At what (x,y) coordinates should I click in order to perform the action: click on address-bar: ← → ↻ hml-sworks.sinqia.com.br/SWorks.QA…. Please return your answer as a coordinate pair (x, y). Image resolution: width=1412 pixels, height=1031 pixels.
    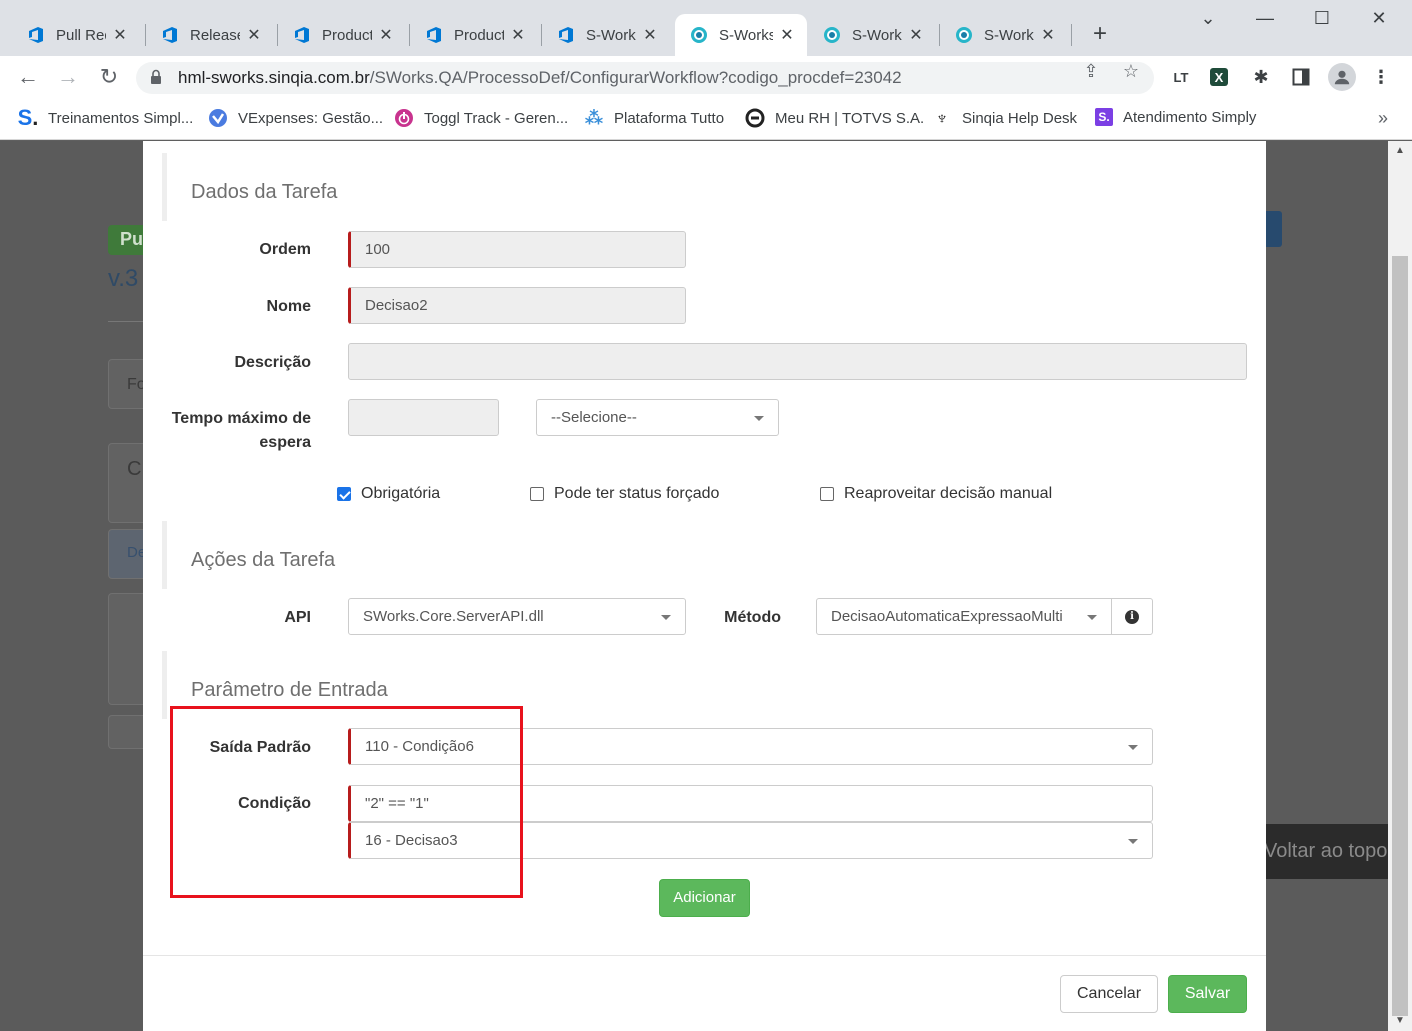
    Looking at the image, I should click on (706, 78).